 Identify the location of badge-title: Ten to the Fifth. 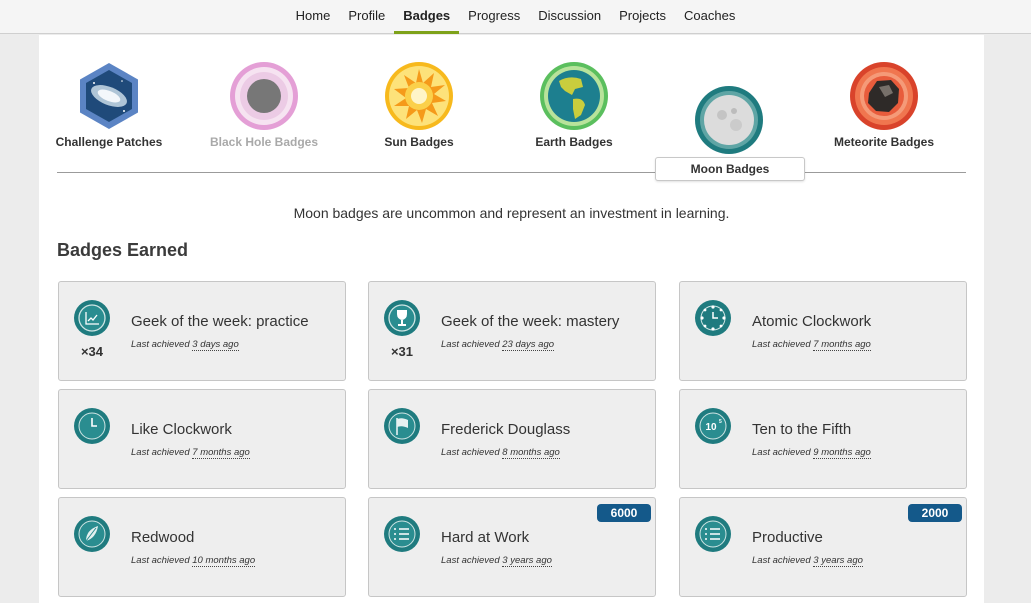
(802, 429).